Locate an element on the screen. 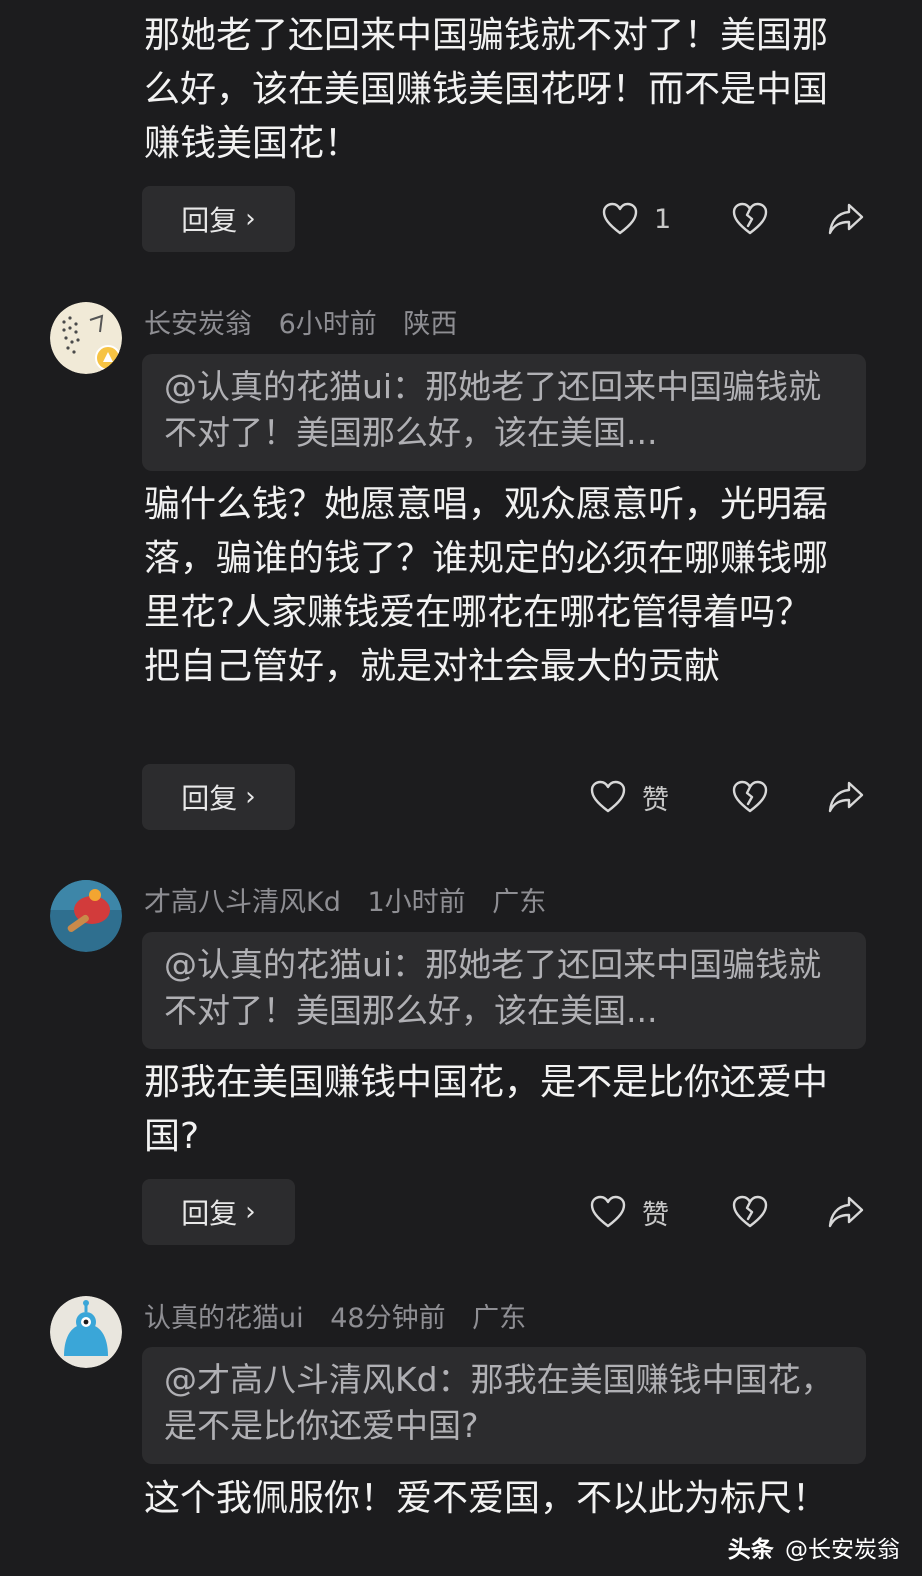 This screenshot has width=922, height=1576. comment-text: 这个我佩服你！爱不爱国，不以此为标尺！ is located at coordinates (486, 1498).